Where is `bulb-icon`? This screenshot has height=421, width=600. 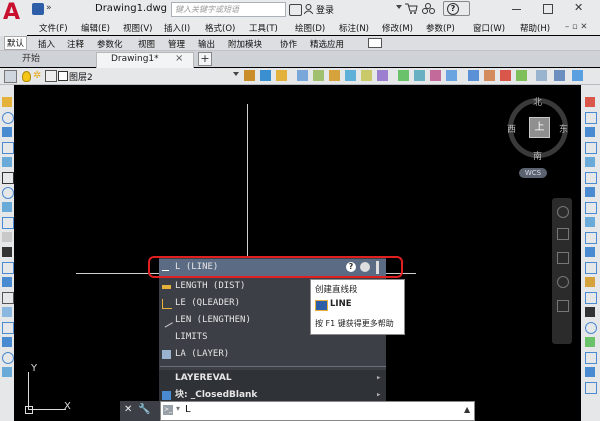
bulb-icon is located at coordinates (26, 76).